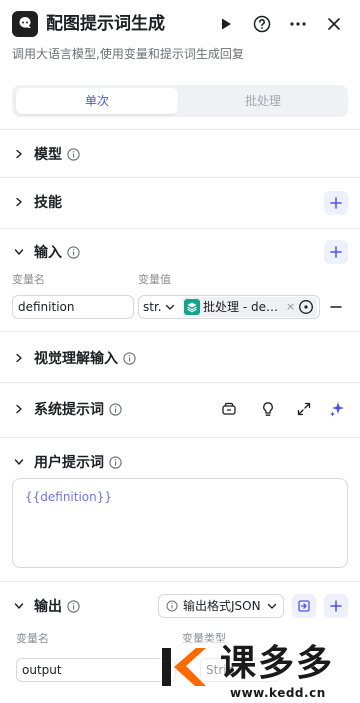 This screenshot has width=360, height=703. Describe the element at coordinates (336, 307) in the screenshot. I see `remove-input-row-icon` at that location.